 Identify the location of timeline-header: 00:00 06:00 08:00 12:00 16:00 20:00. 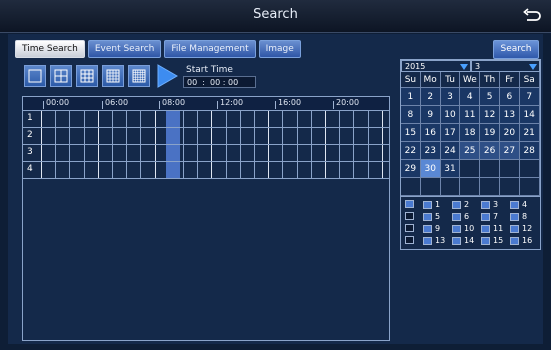
(206, 103).